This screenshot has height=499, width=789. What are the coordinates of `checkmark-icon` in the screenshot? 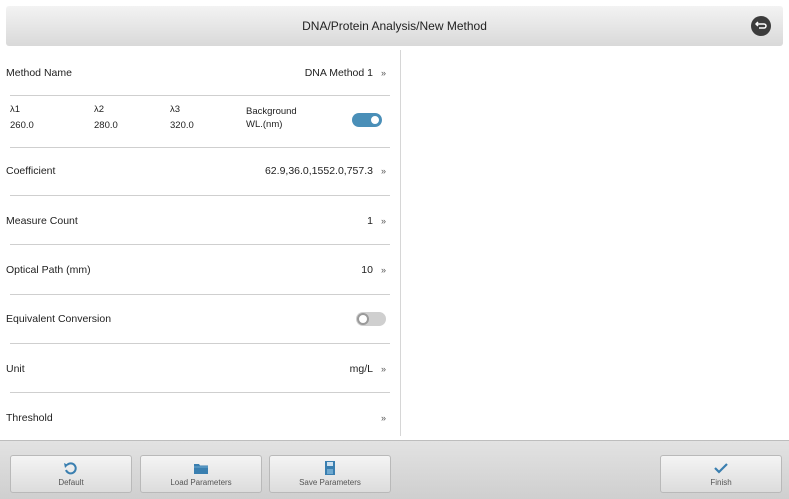 It's located at (721, 468).